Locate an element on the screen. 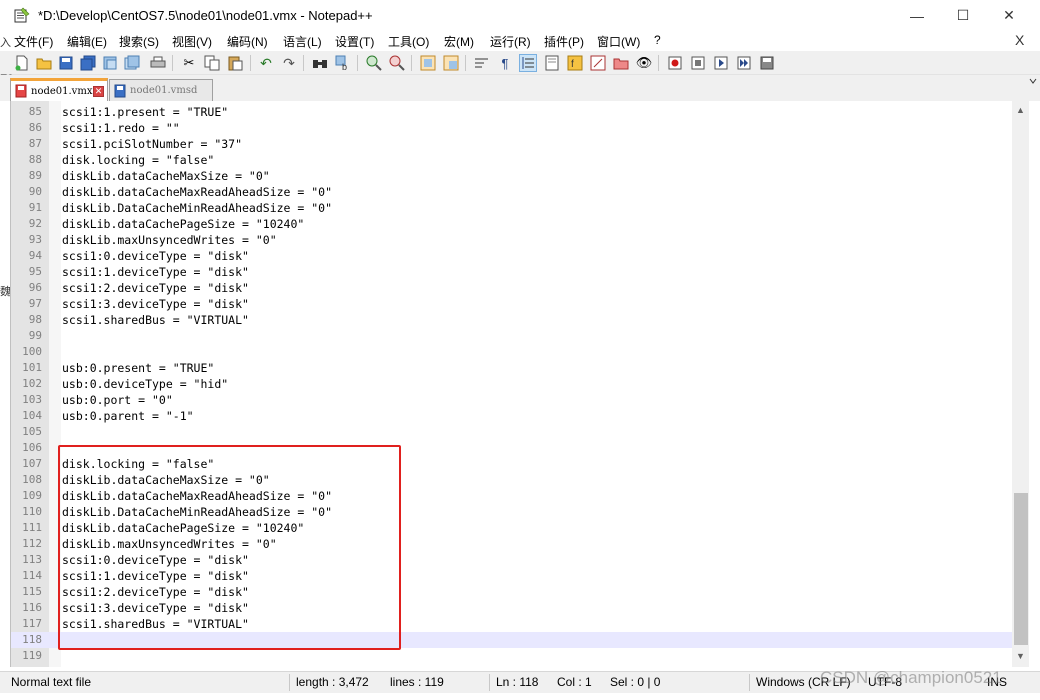  zoom-in-icon is located at coordinates (374, 63).